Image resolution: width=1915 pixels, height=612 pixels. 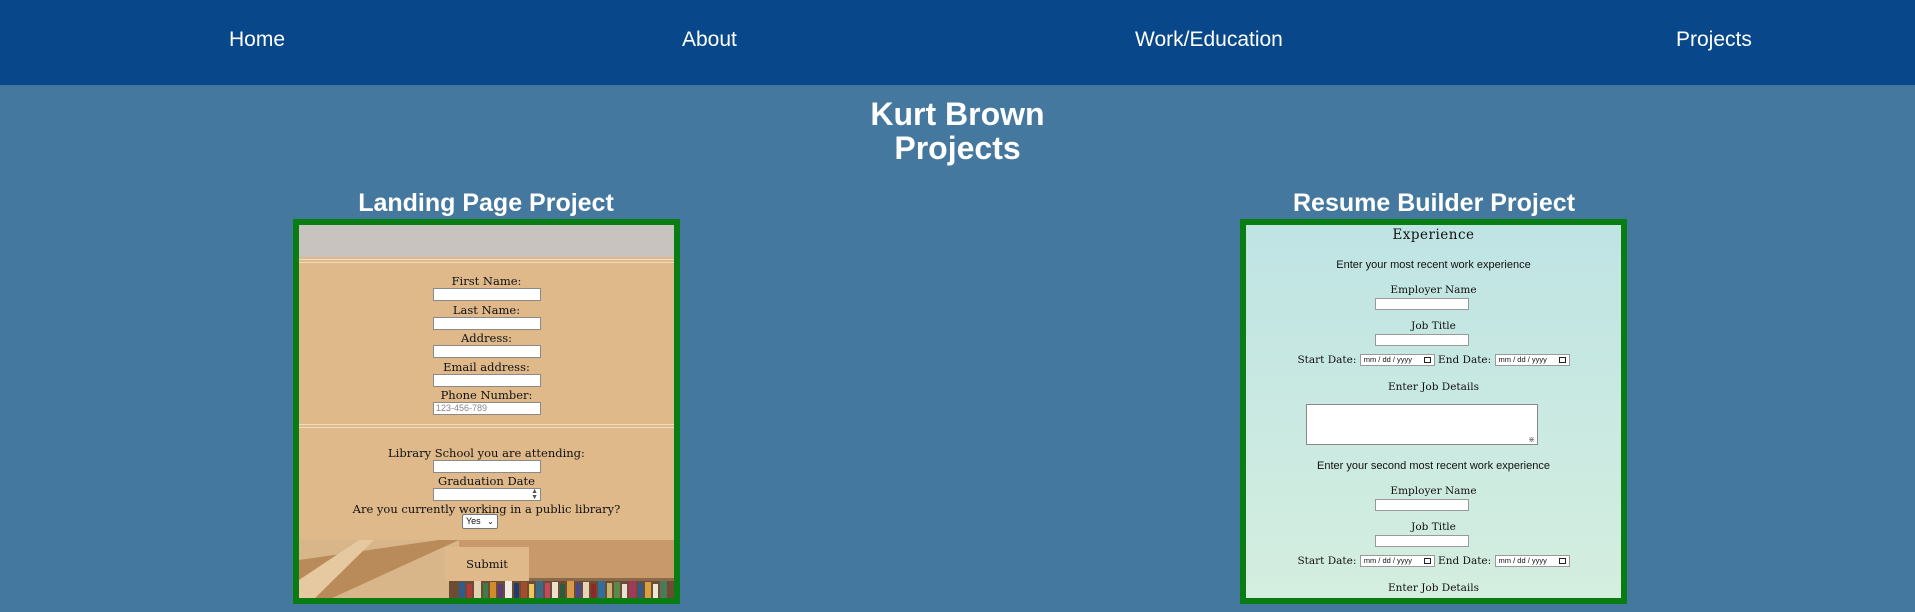 What do you see at coordinates (486, 481) in the screenshot?
I see `graduation-label: Graduation Date` at bounding box center [486, 481].